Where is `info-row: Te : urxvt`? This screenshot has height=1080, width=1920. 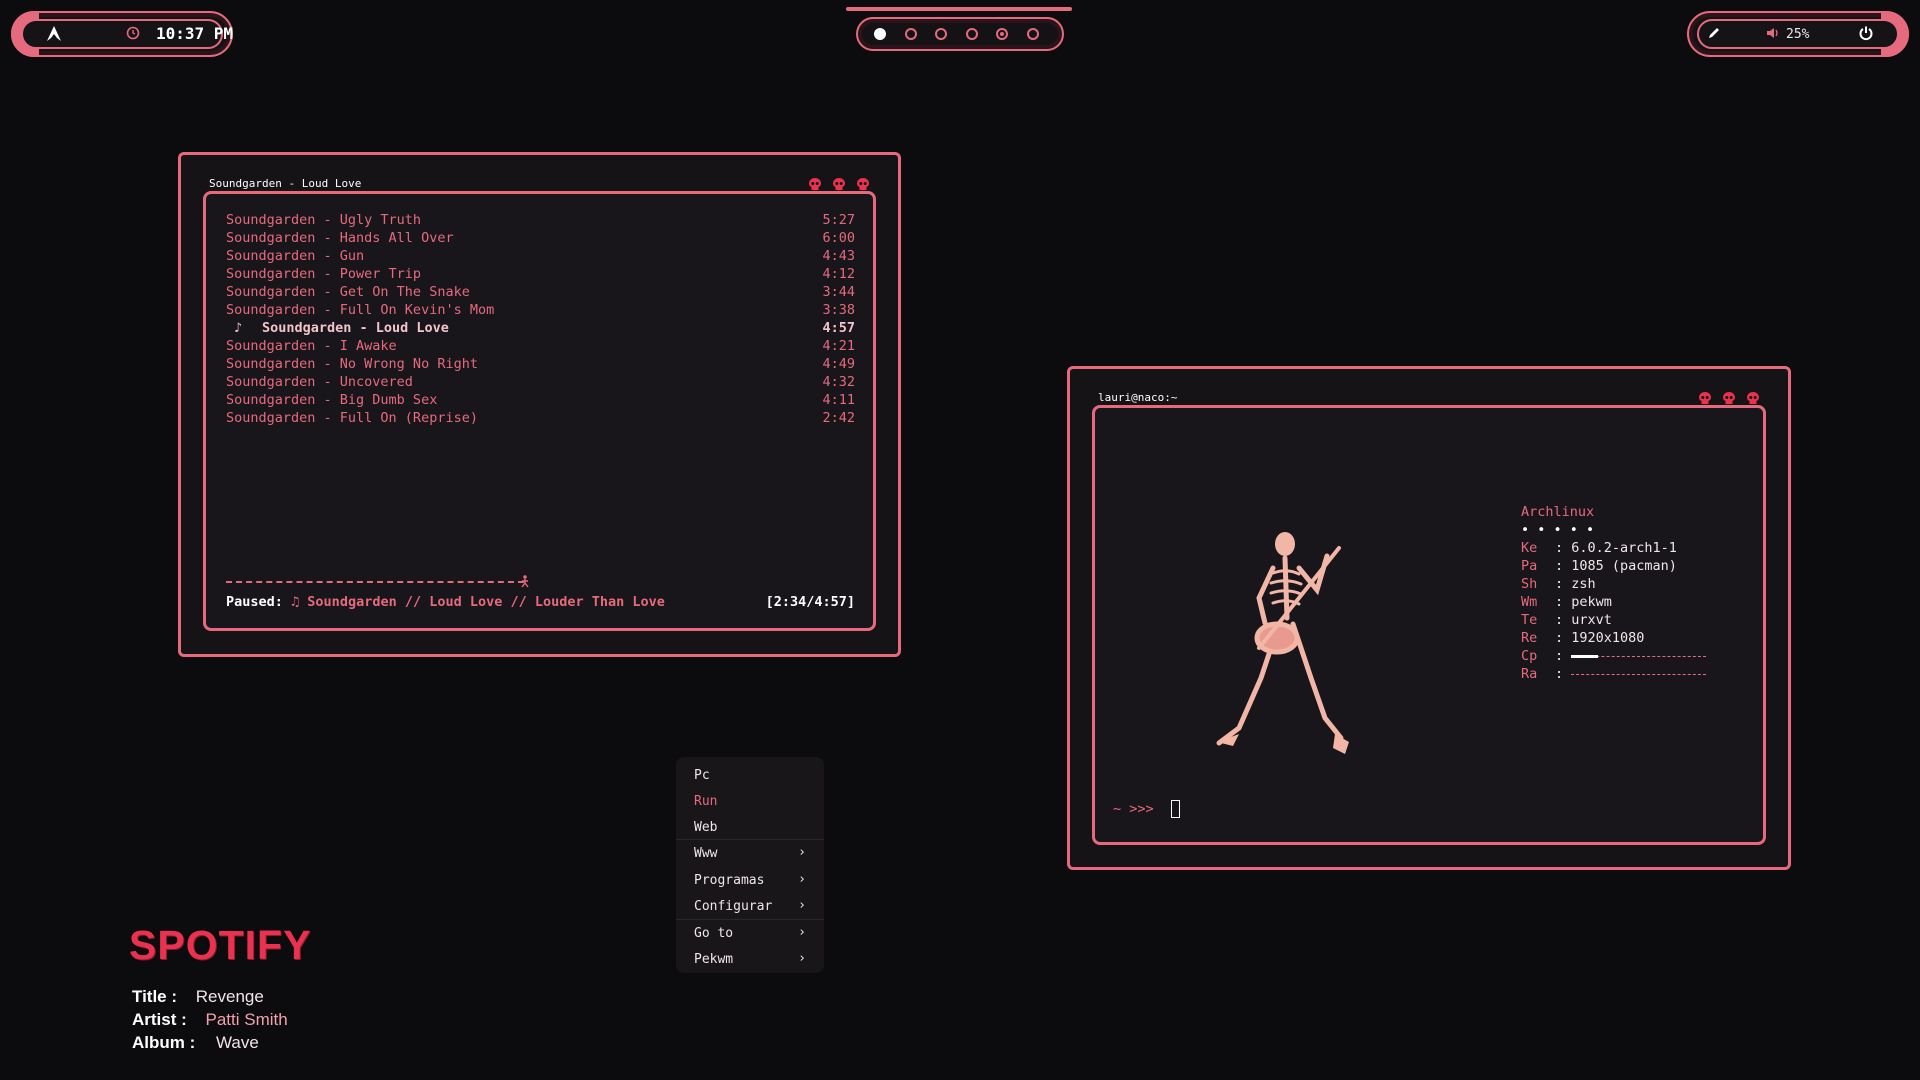 info-row: Te : urxvt is located at coordinates (1566, 621).